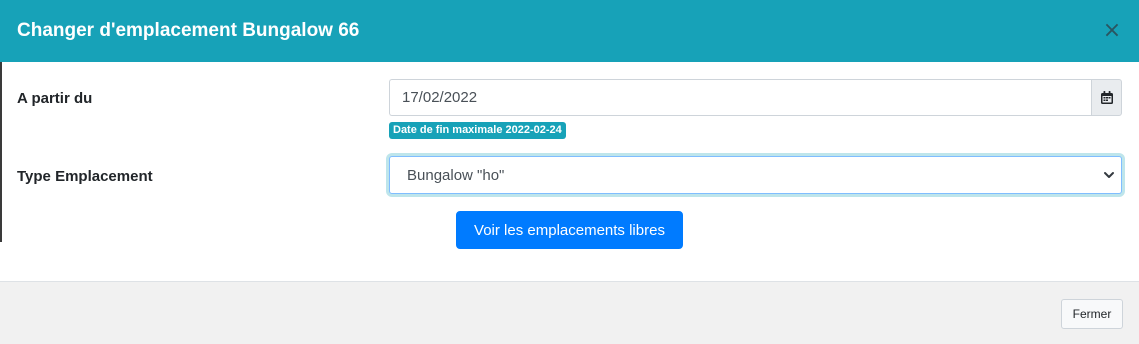 The height and width of the screenshot is (344, 1139). I want to click on calendar-icon, so click(1106, 97).